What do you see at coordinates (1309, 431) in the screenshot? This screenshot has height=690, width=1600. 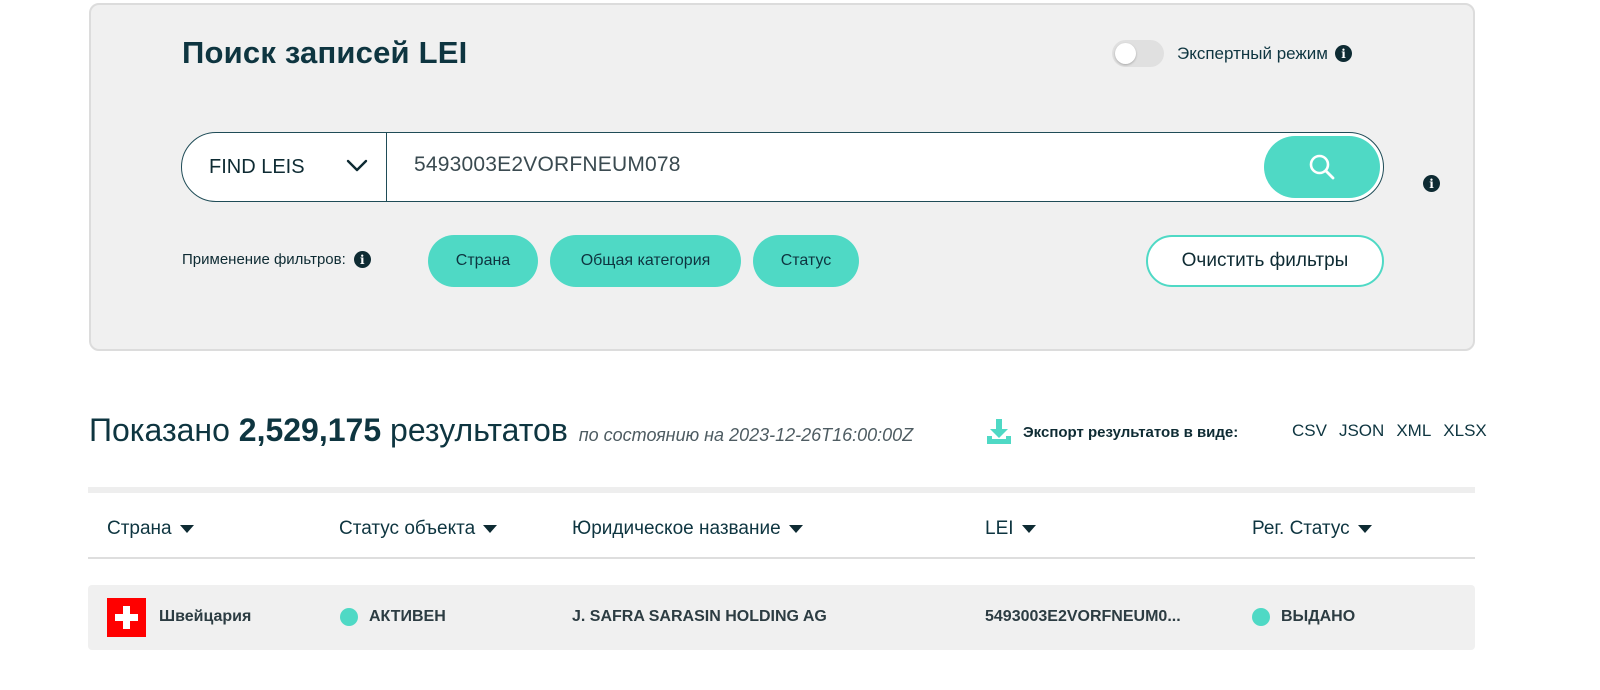 I see `export-csv-link: CSV` at bounding box center [1309, 431].